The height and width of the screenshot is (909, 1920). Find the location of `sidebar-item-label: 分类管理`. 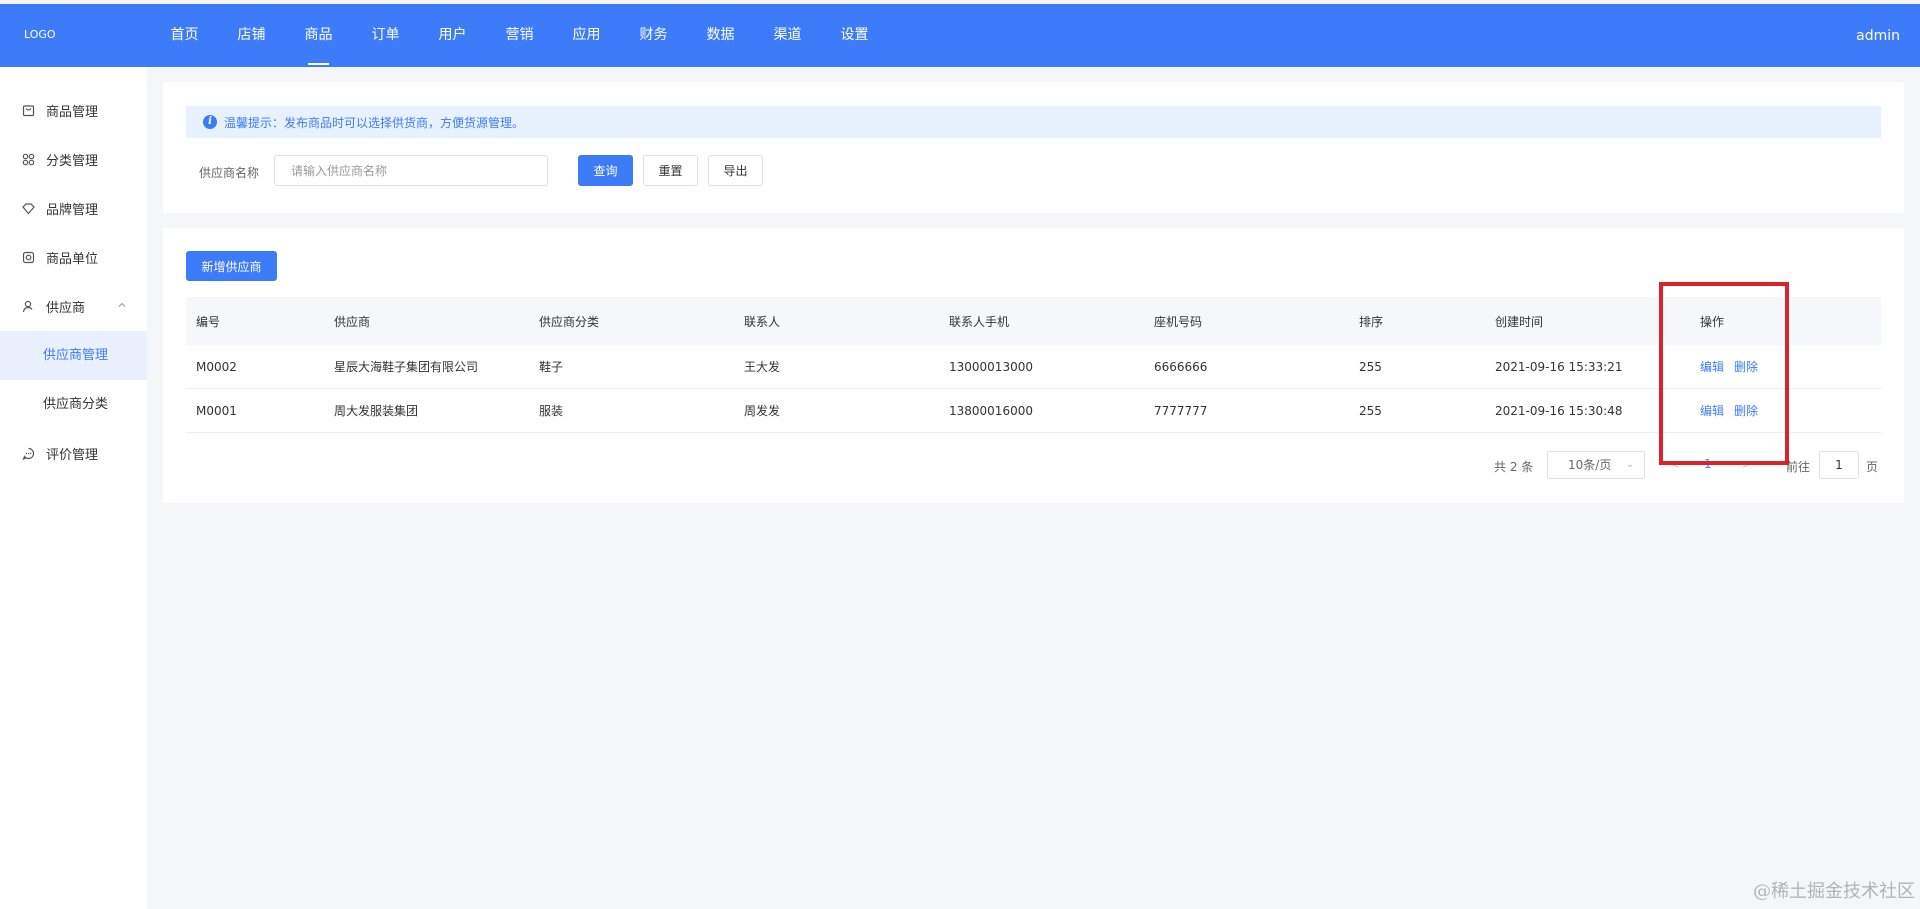

sidebar-item-label: 分类管理 is located at coordinates (72, 161).